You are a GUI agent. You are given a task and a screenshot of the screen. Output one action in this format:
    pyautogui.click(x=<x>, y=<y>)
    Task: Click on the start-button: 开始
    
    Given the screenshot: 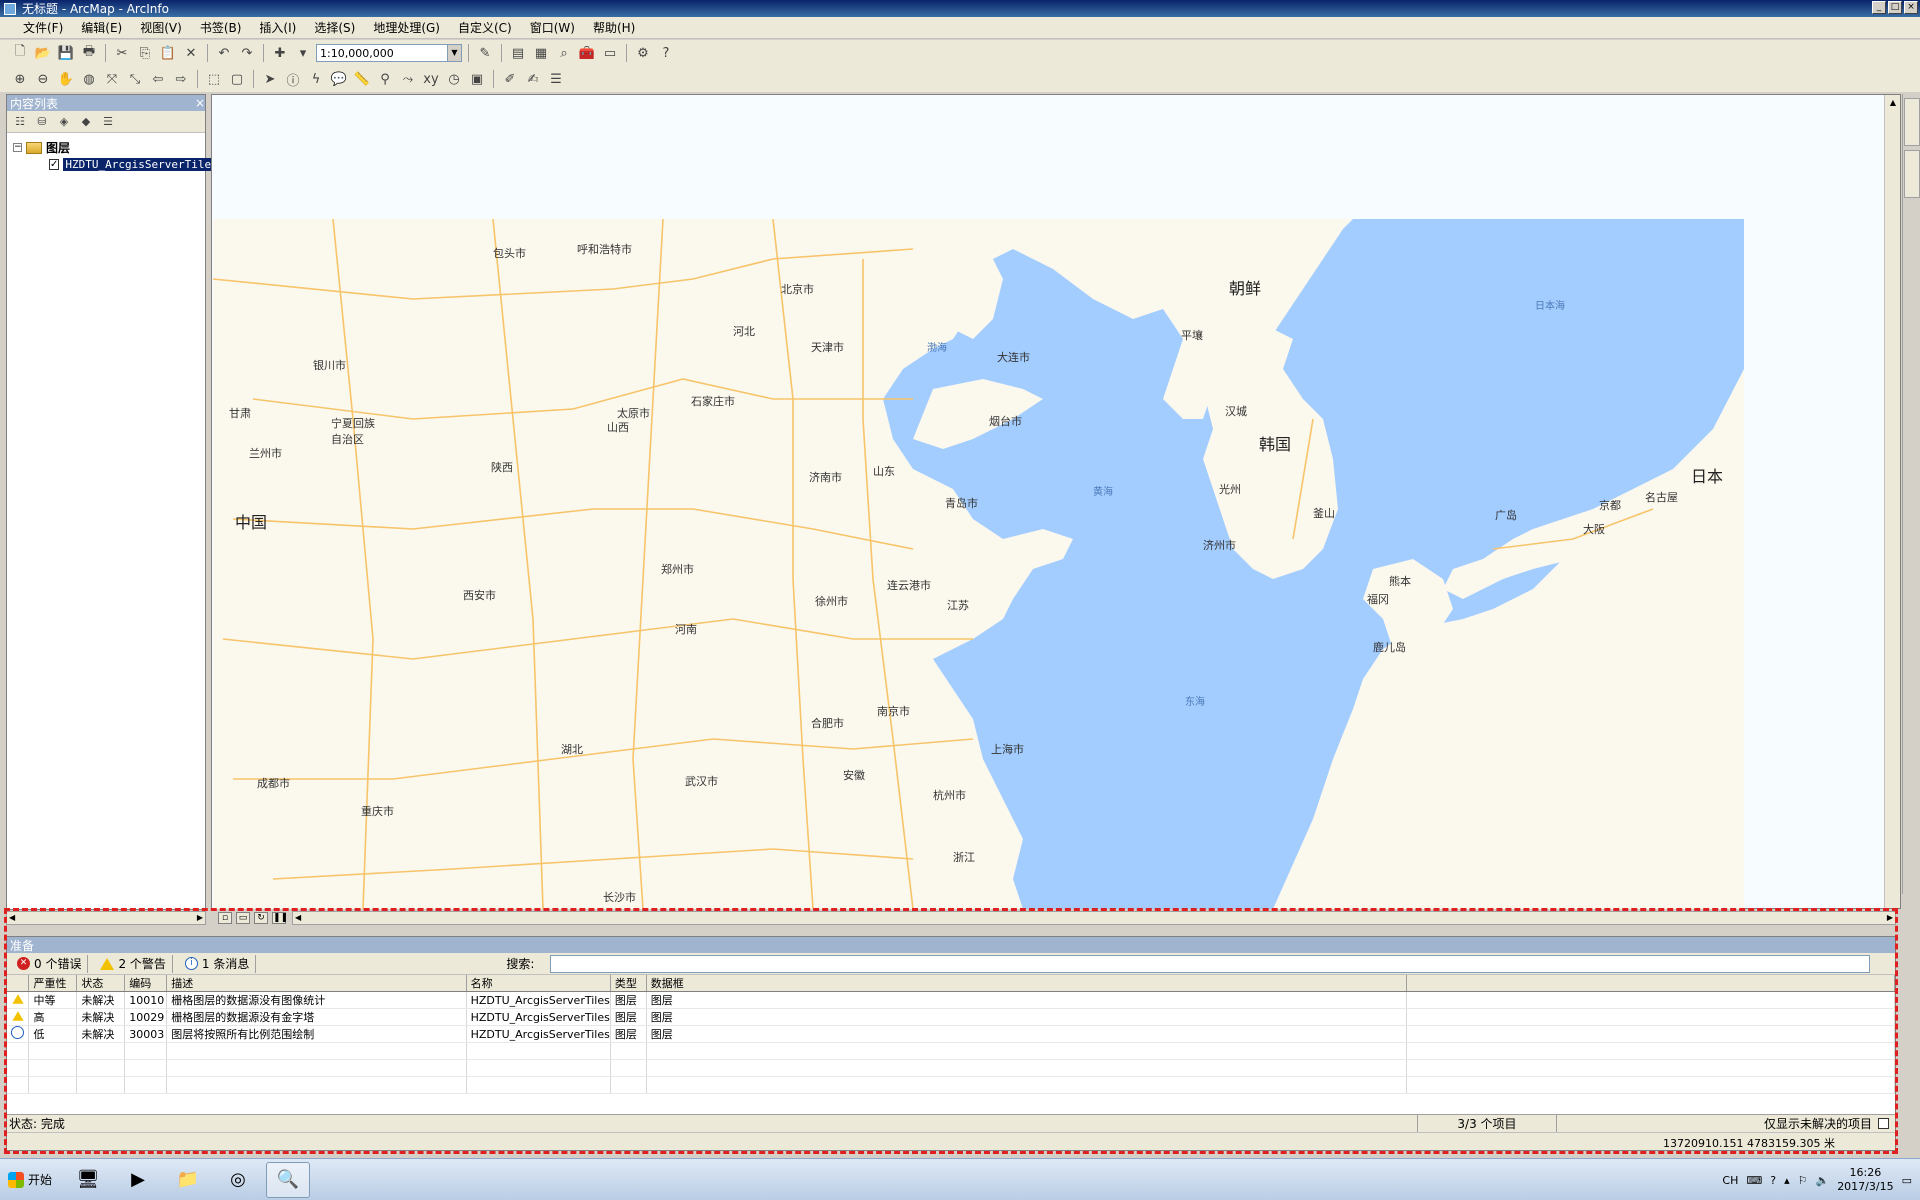 What is the action you would take?
    pyautogui.click(x=30, y=1180)
    